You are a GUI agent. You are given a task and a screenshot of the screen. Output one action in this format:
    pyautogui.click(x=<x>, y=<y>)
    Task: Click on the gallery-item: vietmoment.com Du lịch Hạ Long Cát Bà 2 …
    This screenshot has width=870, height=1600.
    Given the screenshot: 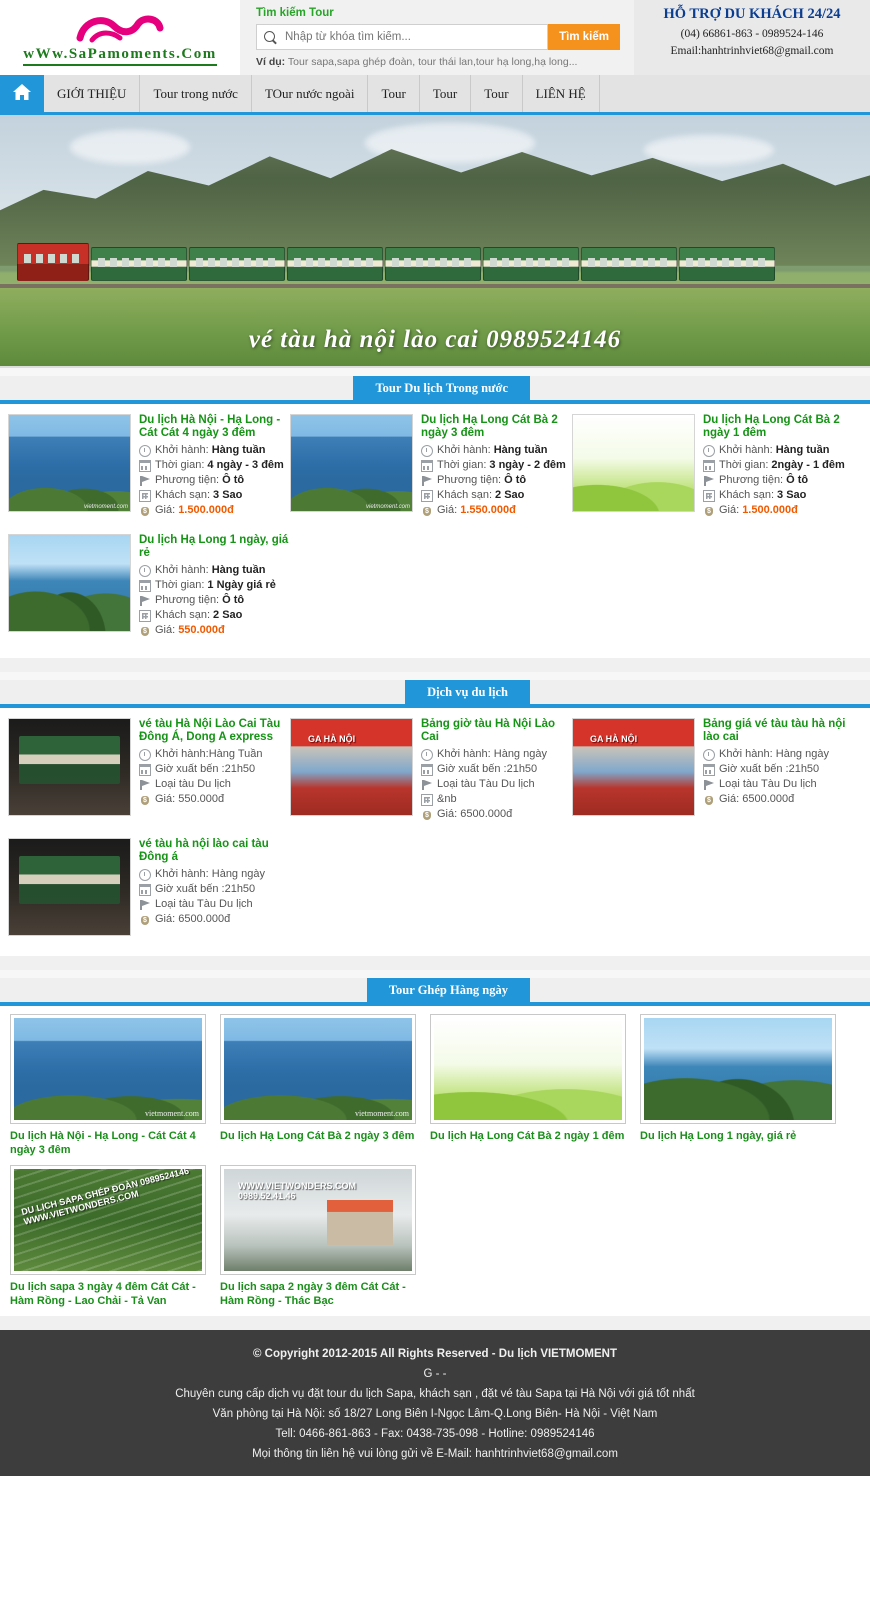 What is the action you would take?
    pyautogui.click(x=322, y=1085)
    